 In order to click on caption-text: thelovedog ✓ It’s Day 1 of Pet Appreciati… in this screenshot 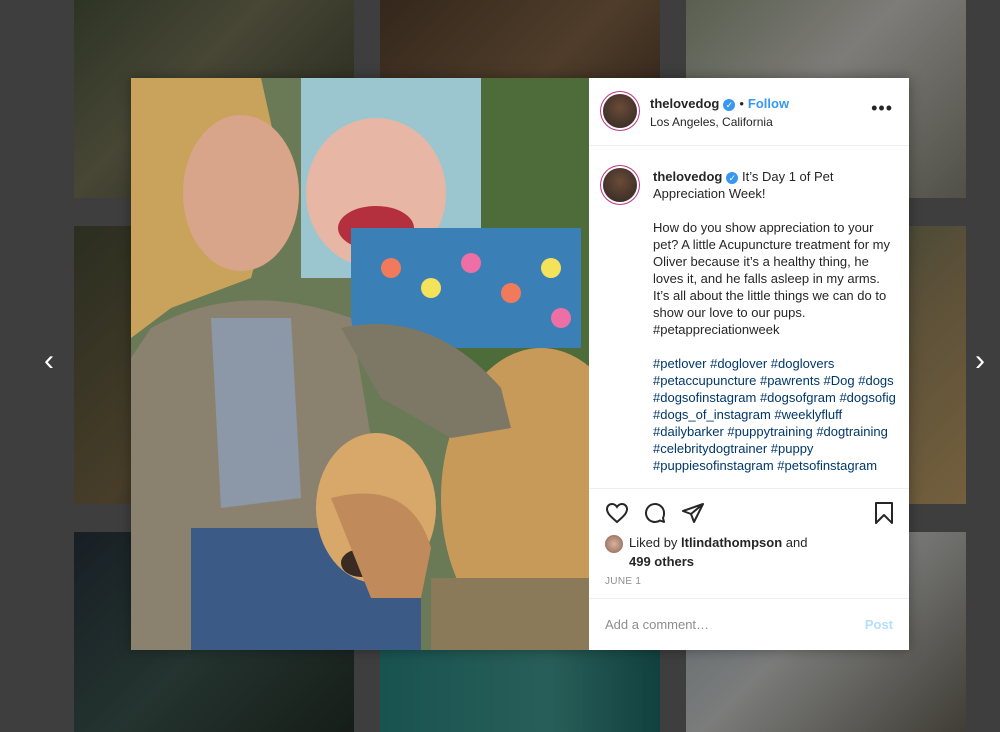, I will do `click(776, 327)`.